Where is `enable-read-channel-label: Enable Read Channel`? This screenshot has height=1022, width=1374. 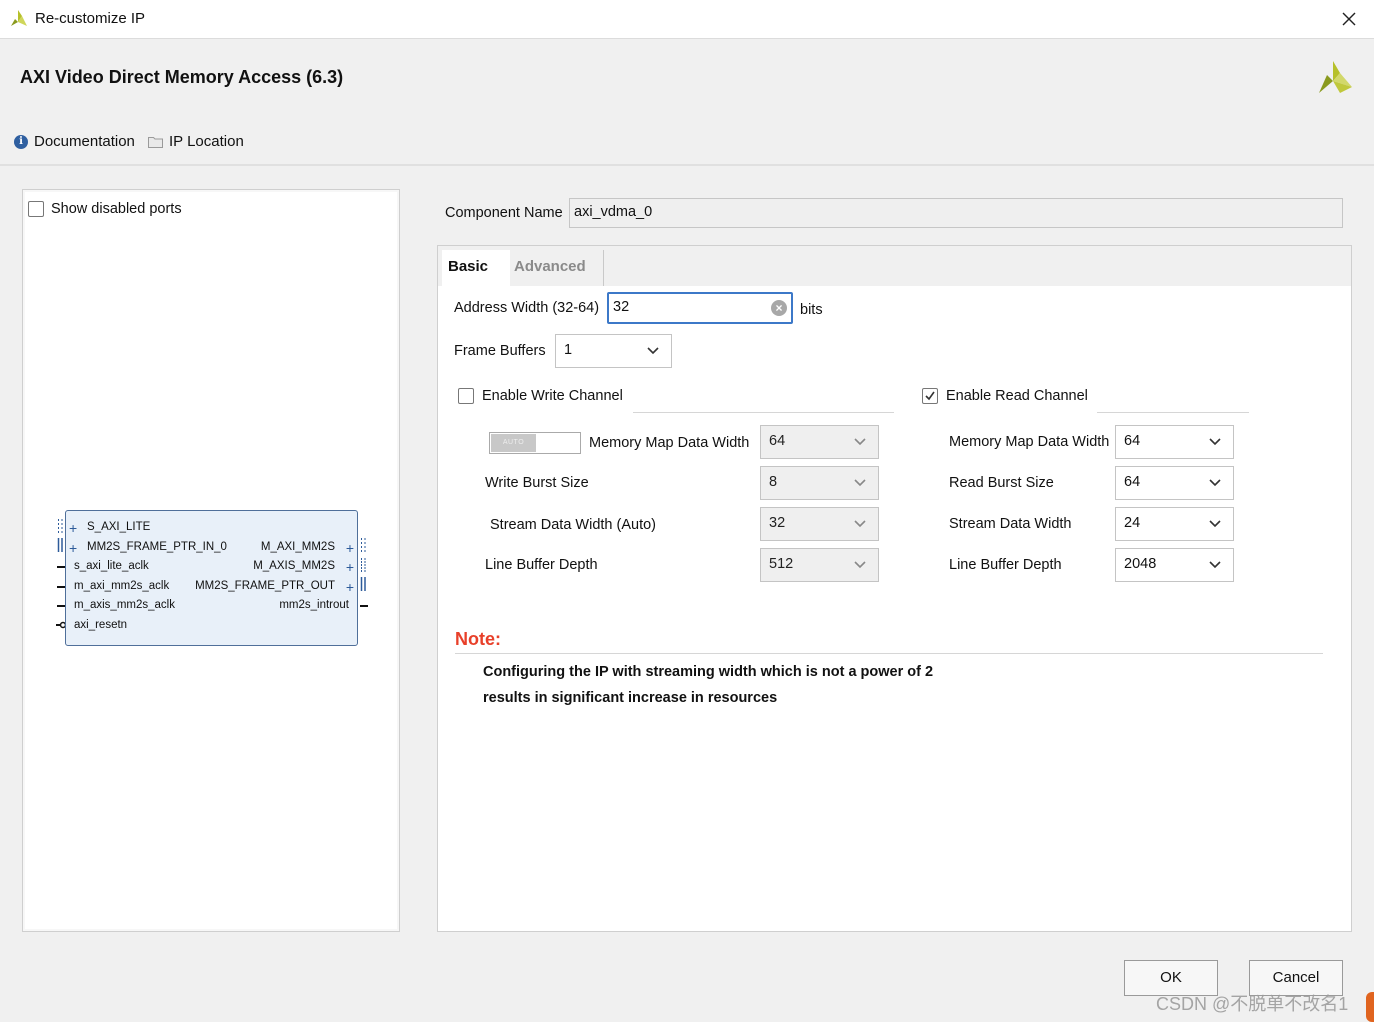 enable-read-channel-label: Enable Read Channel is located at coordinates (1017, 396).